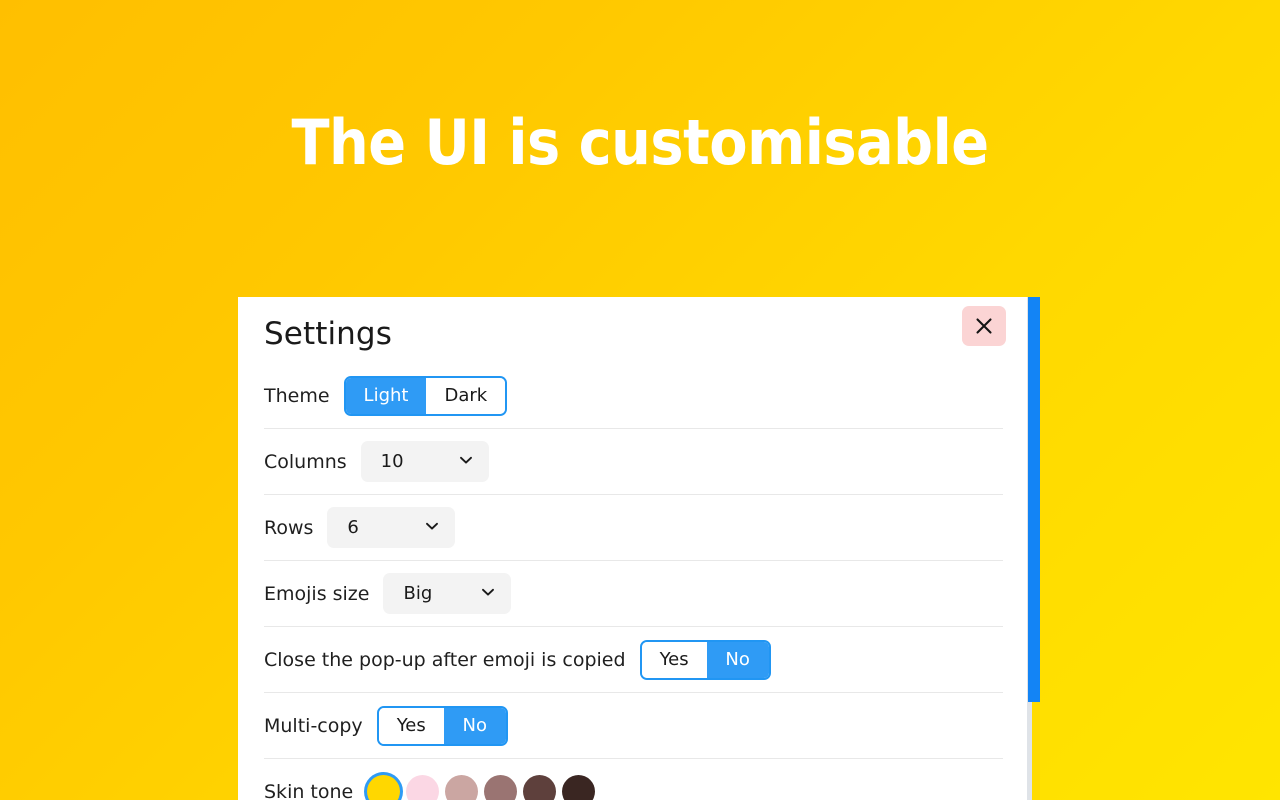  Describe the element at coordinates (633, 528) in the screenshot. I see `setting-row-rows: Rows 6` at that location.